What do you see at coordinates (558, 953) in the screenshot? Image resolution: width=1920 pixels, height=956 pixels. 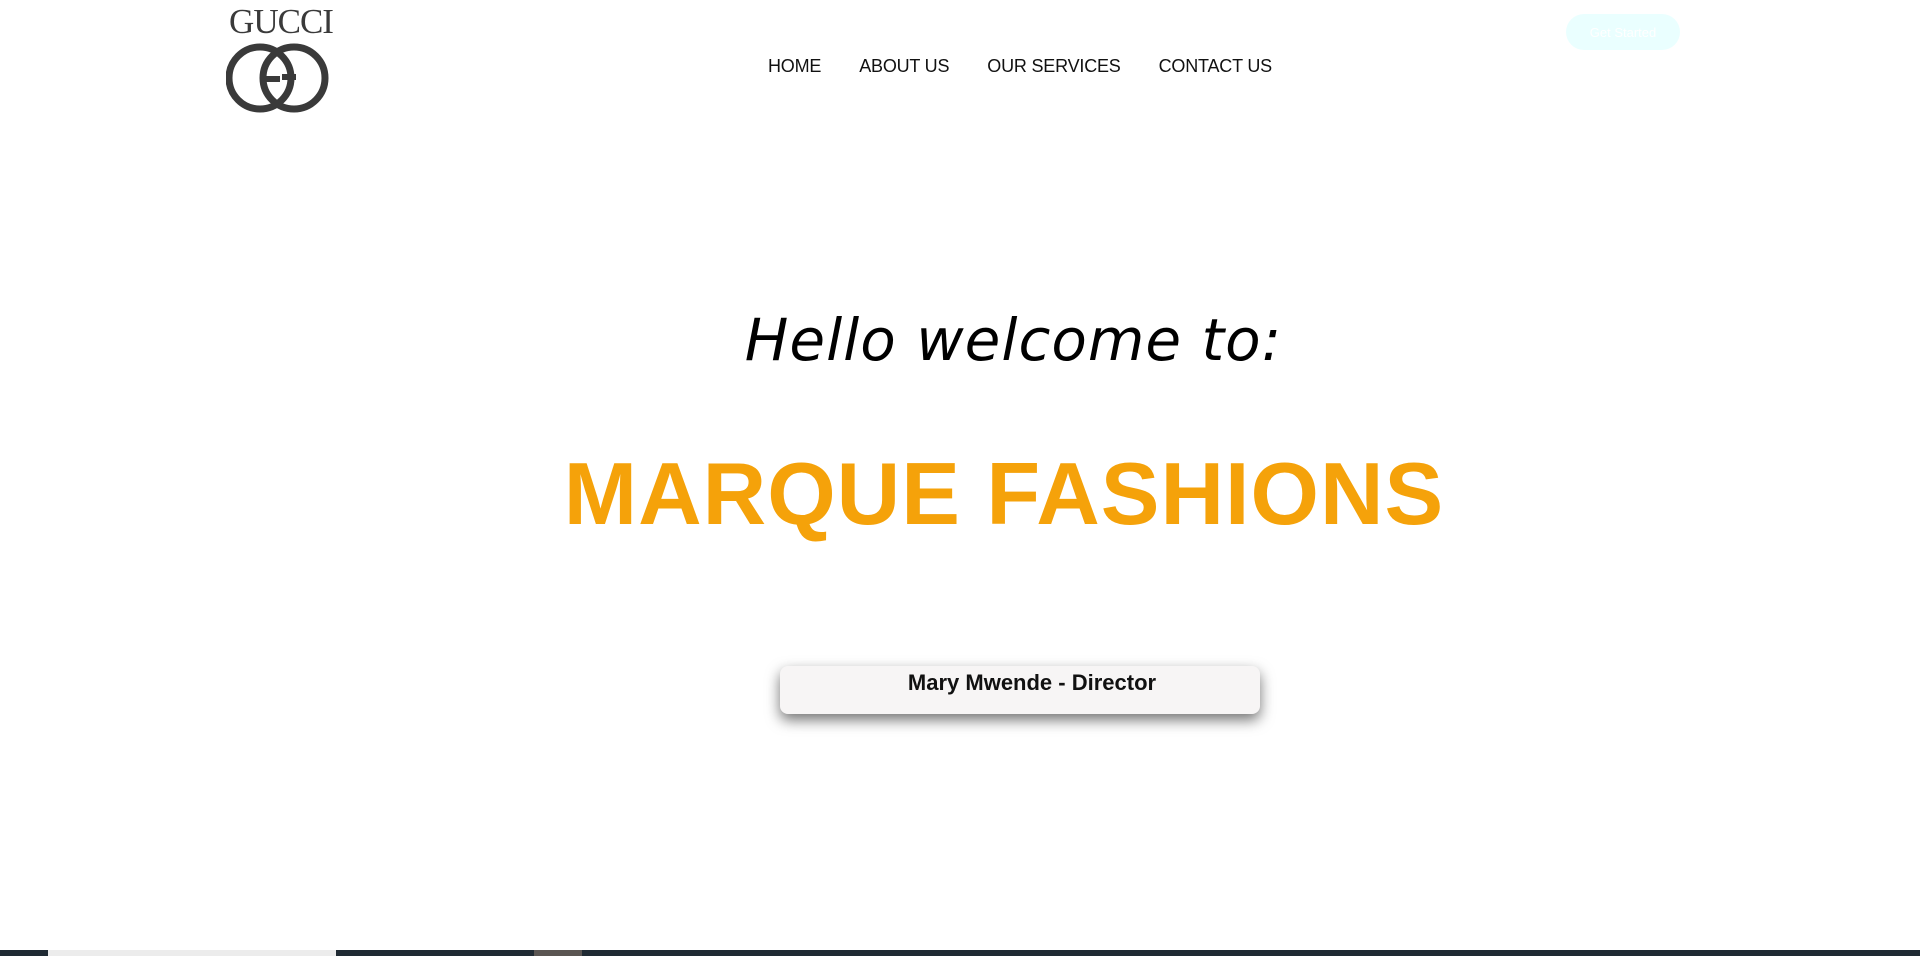 I see `strip-image-b` at bounding box center [558, 953].